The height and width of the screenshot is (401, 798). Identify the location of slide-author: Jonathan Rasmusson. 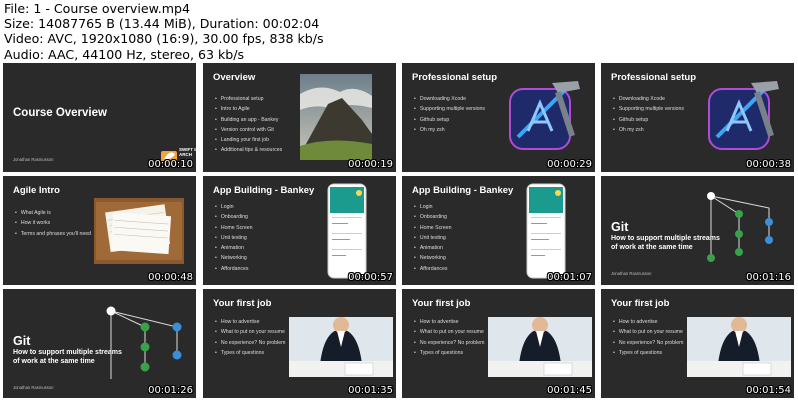
(33, 159).